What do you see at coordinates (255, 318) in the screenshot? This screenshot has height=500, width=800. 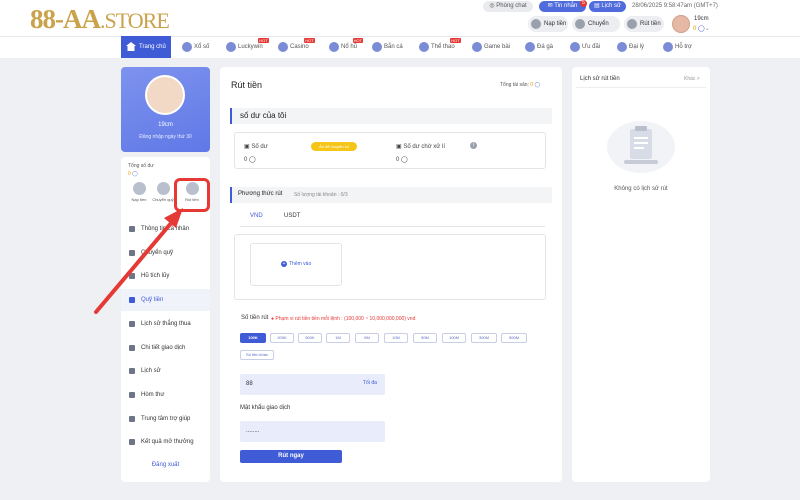 I see `amount-label: Số tiền rút` at bounding box center [255, 318].